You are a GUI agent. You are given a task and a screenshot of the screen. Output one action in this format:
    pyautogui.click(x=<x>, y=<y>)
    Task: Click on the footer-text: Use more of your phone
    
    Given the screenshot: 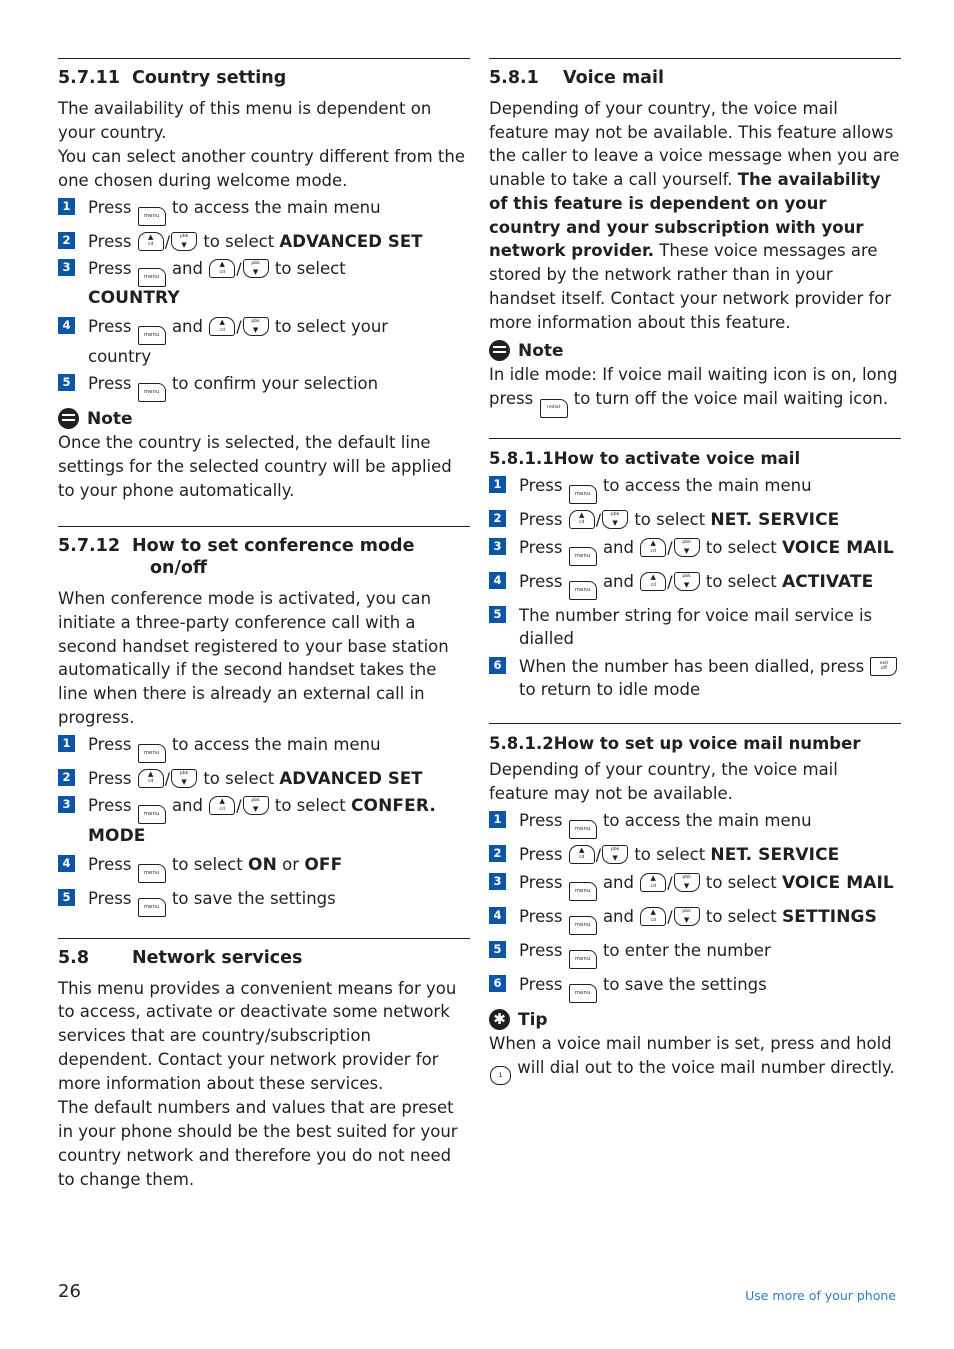 What is the action you would take?
    pyautogui.click(x=820, y=1295)
    